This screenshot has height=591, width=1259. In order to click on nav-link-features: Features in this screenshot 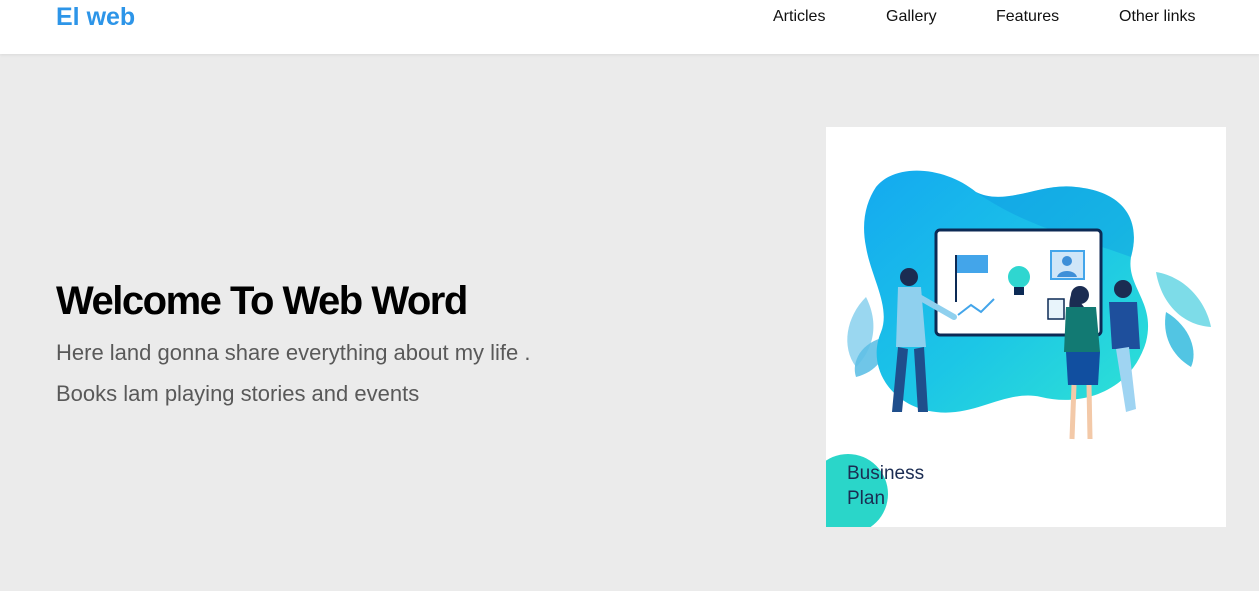, I will do `click(1027, 17)`.